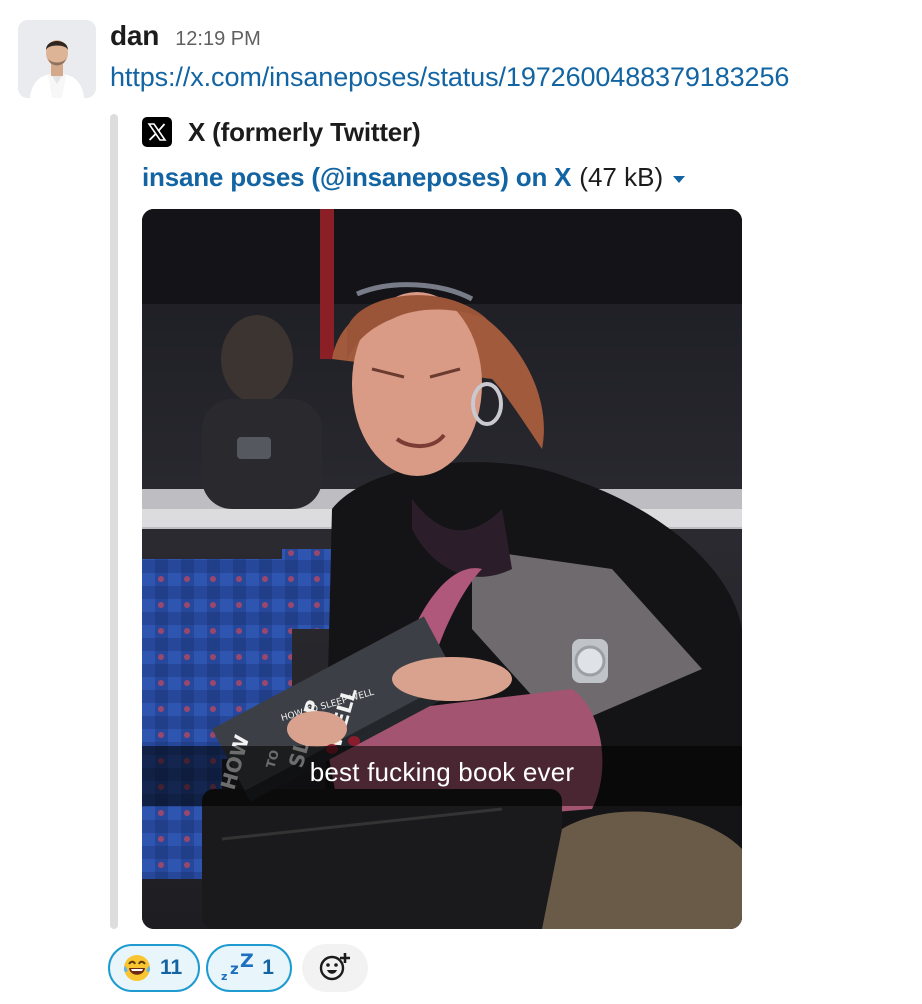 This screenshot has height=1004, width=922. What do you see at coordinates (268, 967) in the screenshot?
I see `reaction-count: 1` at bounding box center [268, 967].